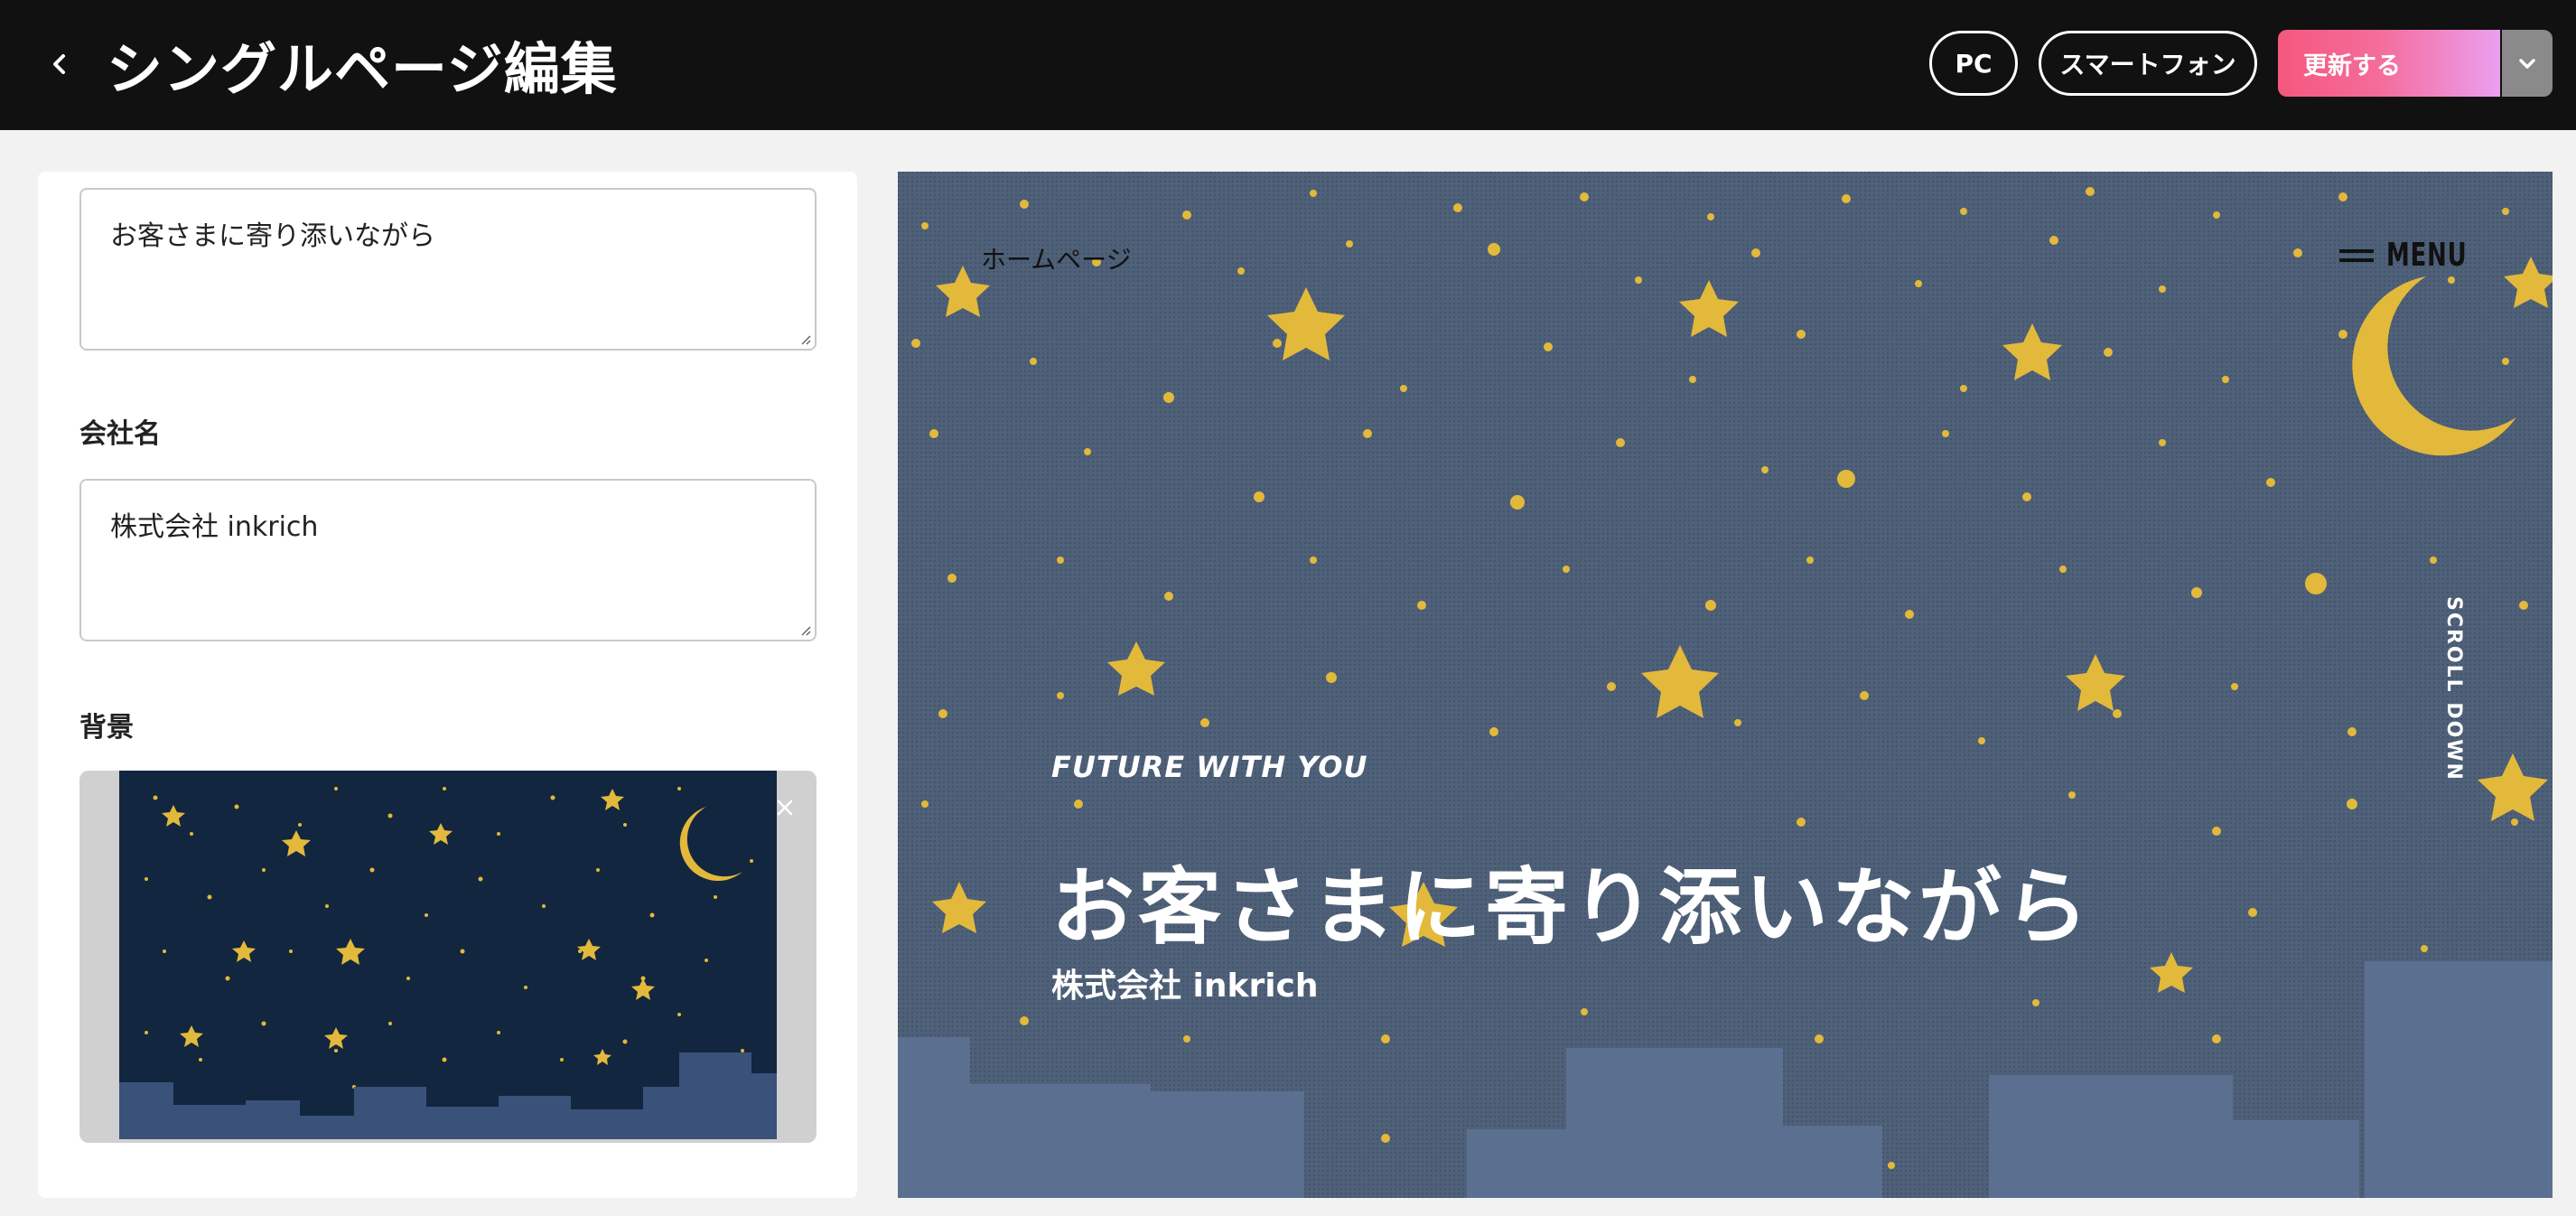  I want to click on preview-company-name: 株式会社 inkrich, so click(1185, 986).